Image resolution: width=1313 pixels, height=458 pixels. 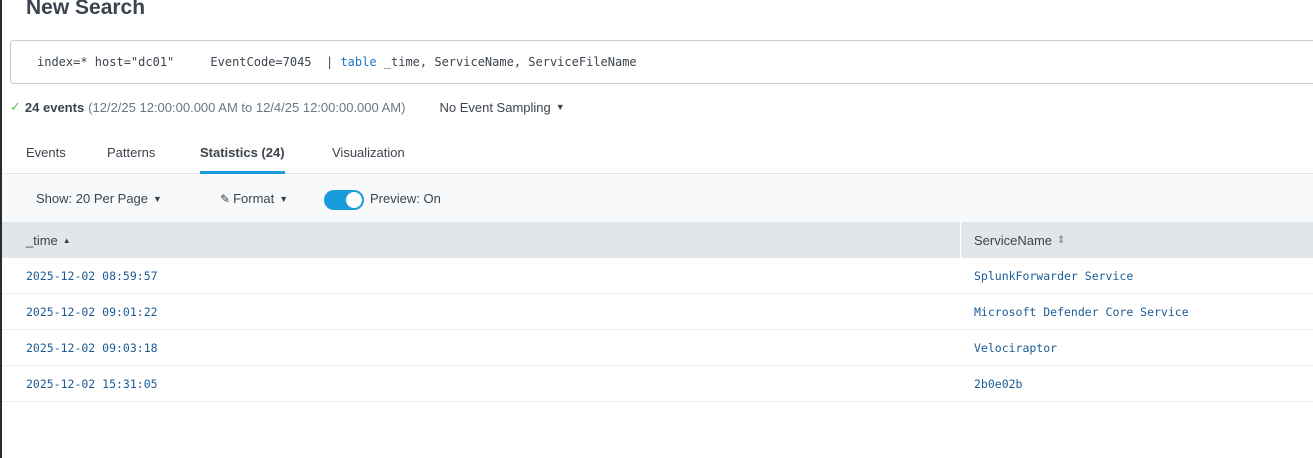 What do you see at coordinates (506, 62) in the screenshot?
I see `query-suffix: _time, ServiceName, ServiceFileName` at bounding box center [506, 62].